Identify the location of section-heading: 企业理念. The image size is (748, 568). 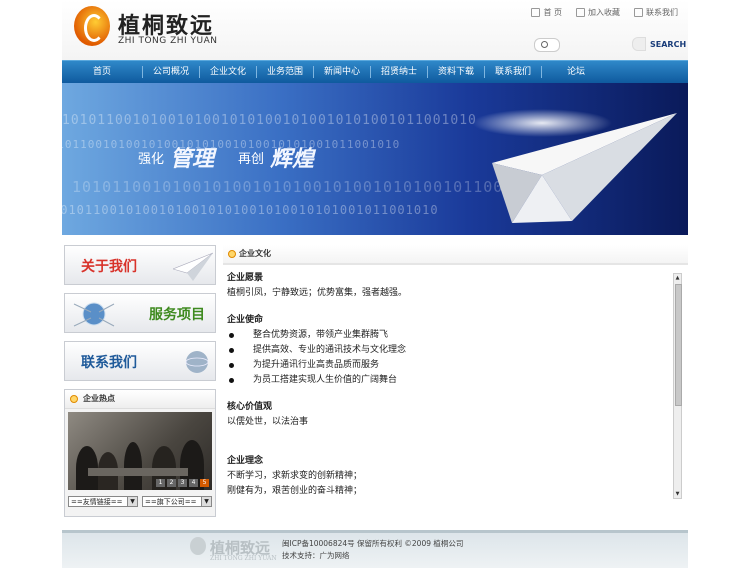
(245, 461).